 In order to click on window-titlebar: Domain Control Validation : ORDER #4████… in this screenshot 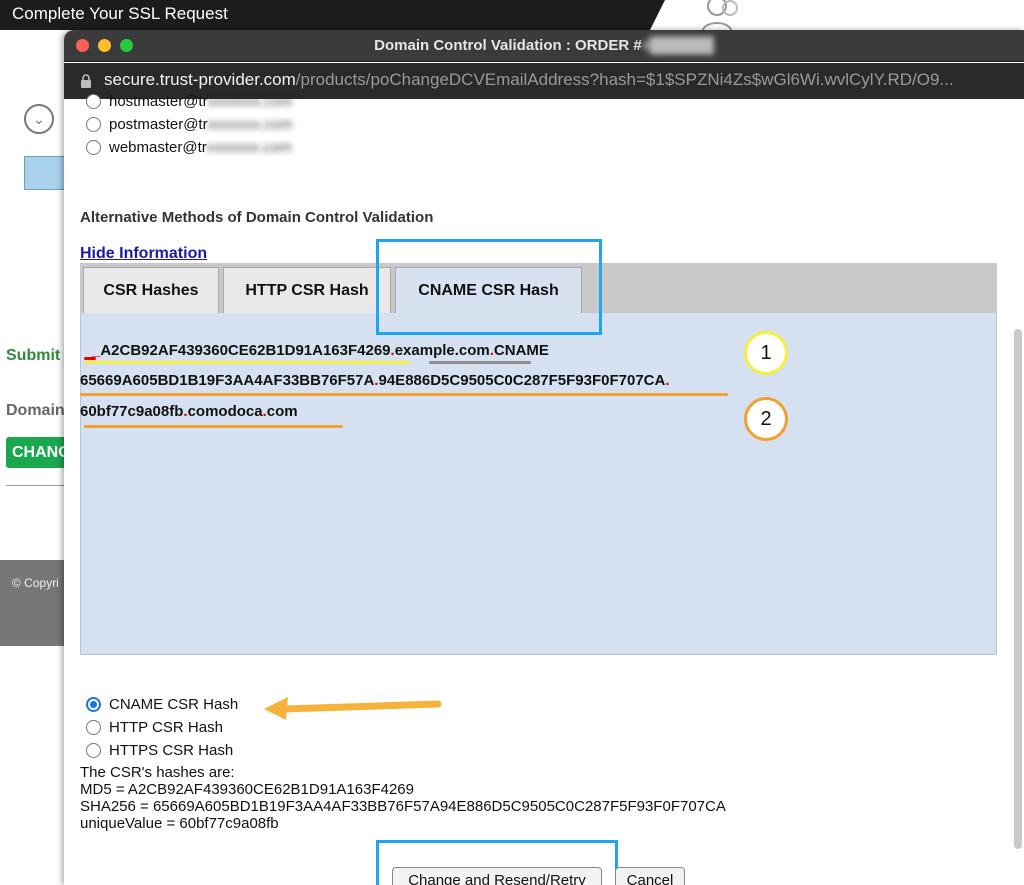, I will do `click(544, 46)`.